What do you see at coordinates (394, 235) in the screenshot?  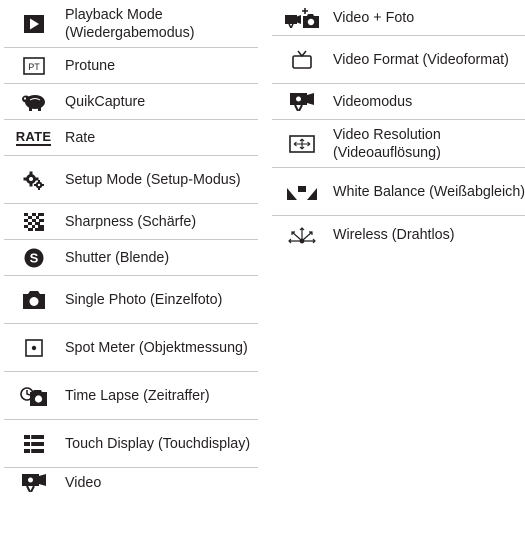 I see `glossary-label: Wireless (Drahtlos)` at bounding box center [394, 235].